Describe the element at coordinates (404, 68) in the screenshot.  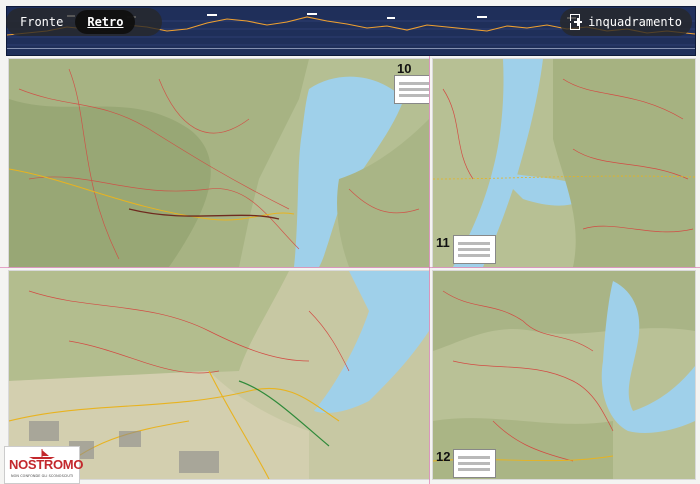
I see `sheet-number: 10` at that location.